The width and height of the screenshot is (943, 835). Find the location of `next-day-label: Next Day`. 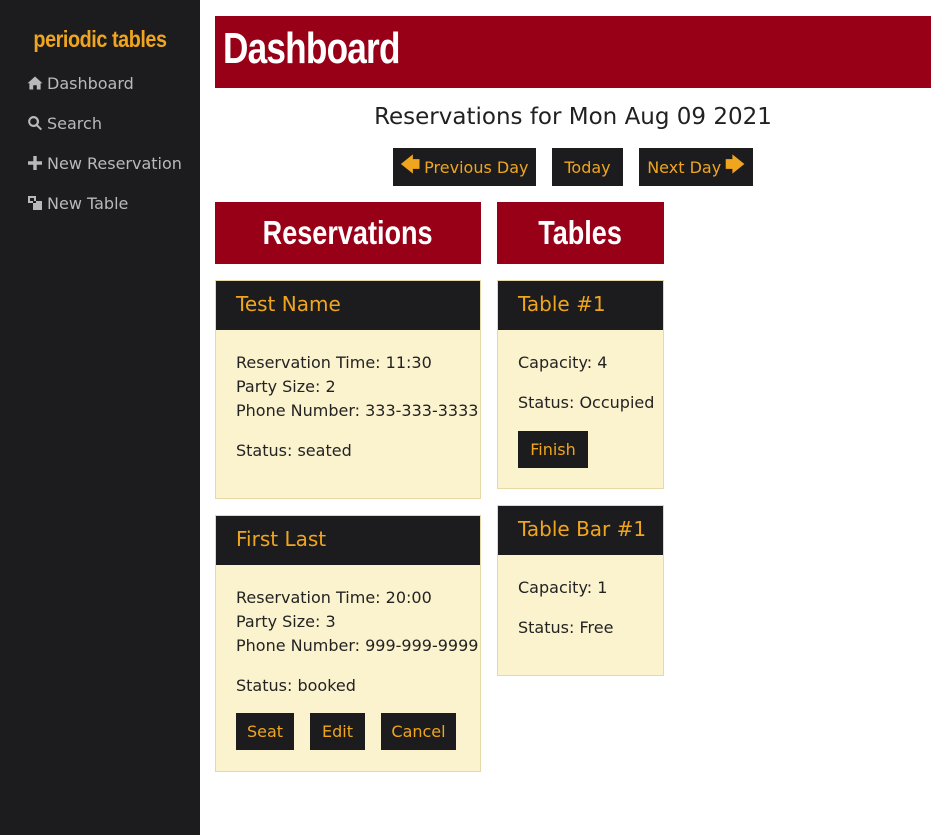

next-day-label: Next Day is located at coordinates (684, 167).